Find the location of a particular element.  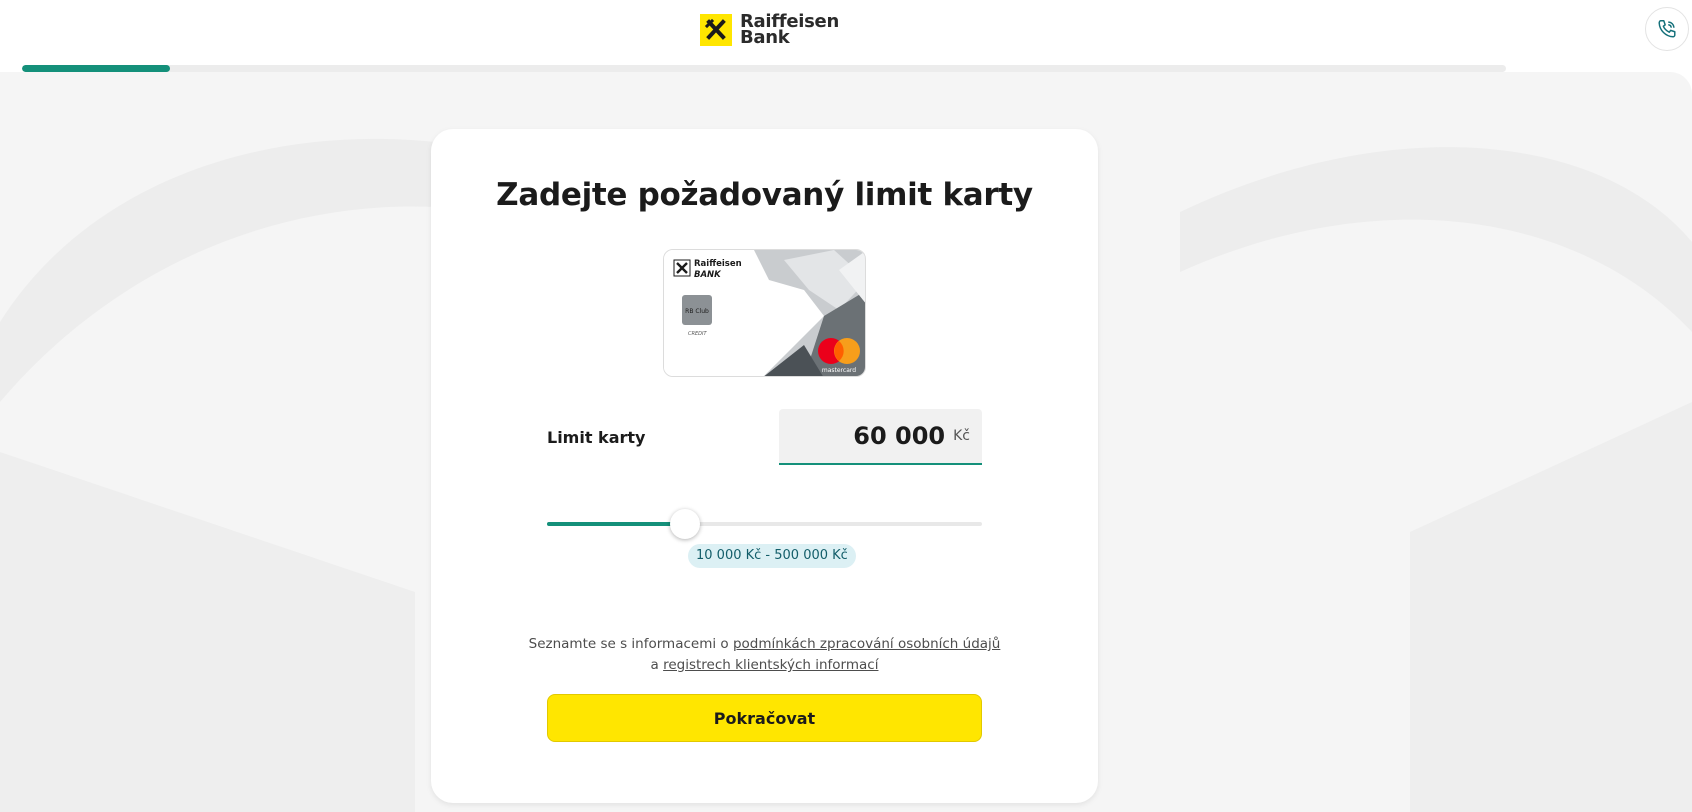

privacy-terms-link: podmínkách zpracování osobních údajů is located at coordinates (866, 644).